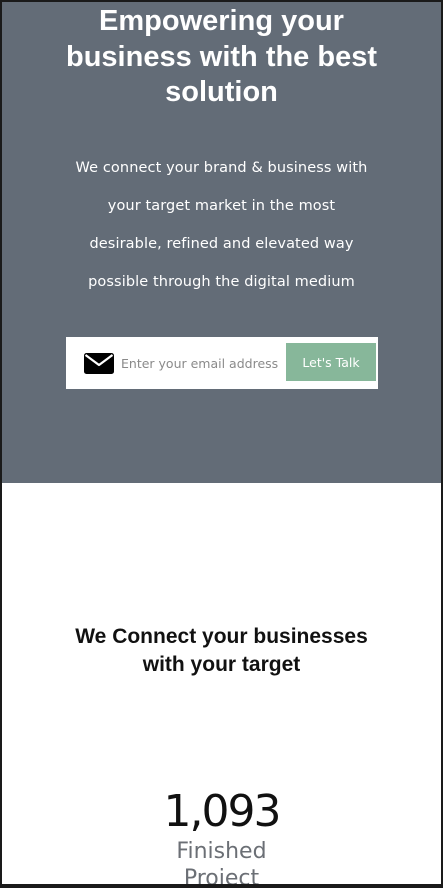 This screenshot has width=443, height=888. Describe the element at coordinates (221, 636) in the screenshot. I see `section-title-line: We Connect your businesses` at that location.